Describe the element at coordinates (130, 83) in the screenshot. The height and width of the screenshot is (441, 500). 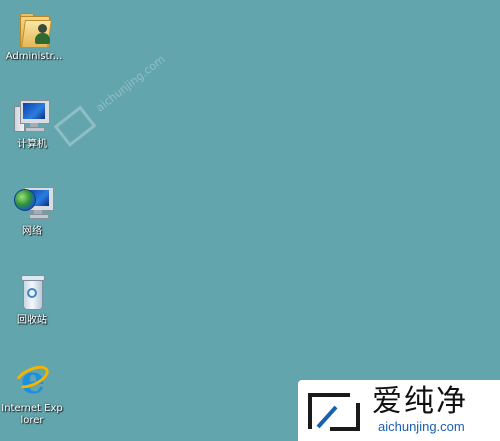
I see `watermark-text: aichunjing.com` at that location.